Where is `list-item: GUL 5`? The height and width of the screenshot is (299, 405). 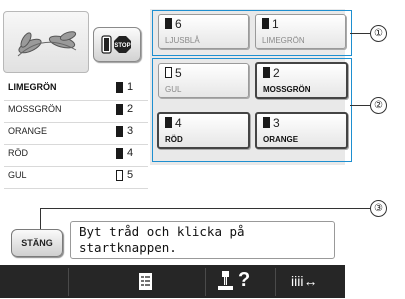
list-item: GUL 5 is located at coordinates (76, 178).